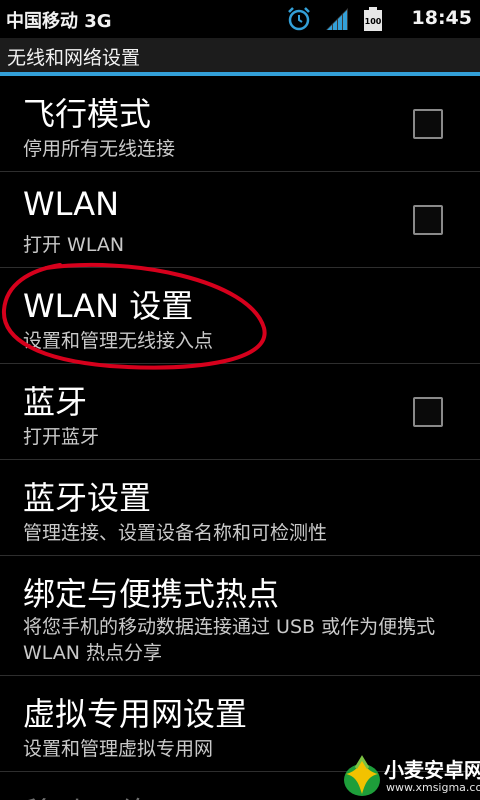 The width and height of the screenshot is (480, 800). I want to click on wlan-title: WLAN, so click(71, 204).